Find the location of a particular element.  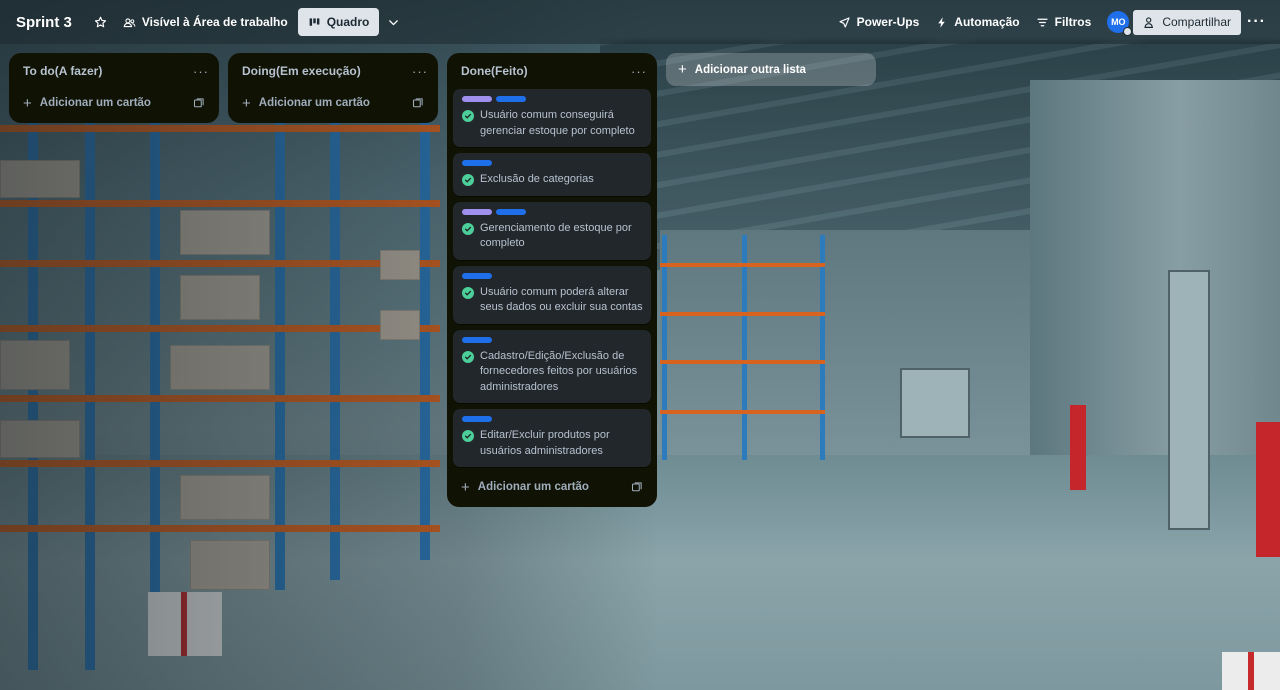

board-view-icon is located at coordinates (314, 21).